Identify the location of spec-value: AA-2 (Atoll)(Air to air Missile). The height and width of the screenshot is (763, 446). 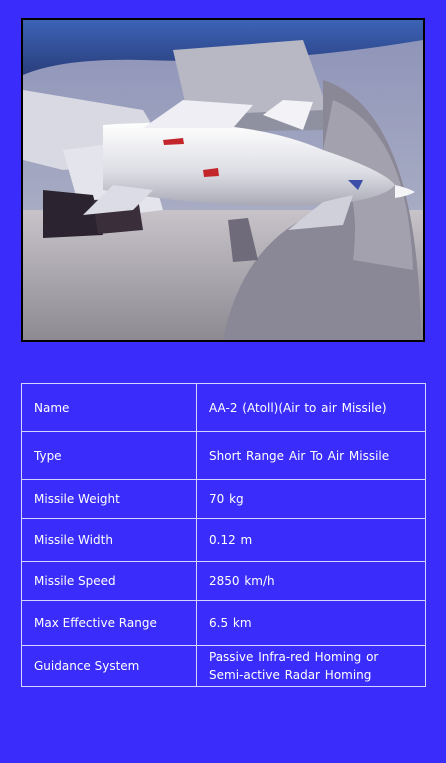
(311, 407).